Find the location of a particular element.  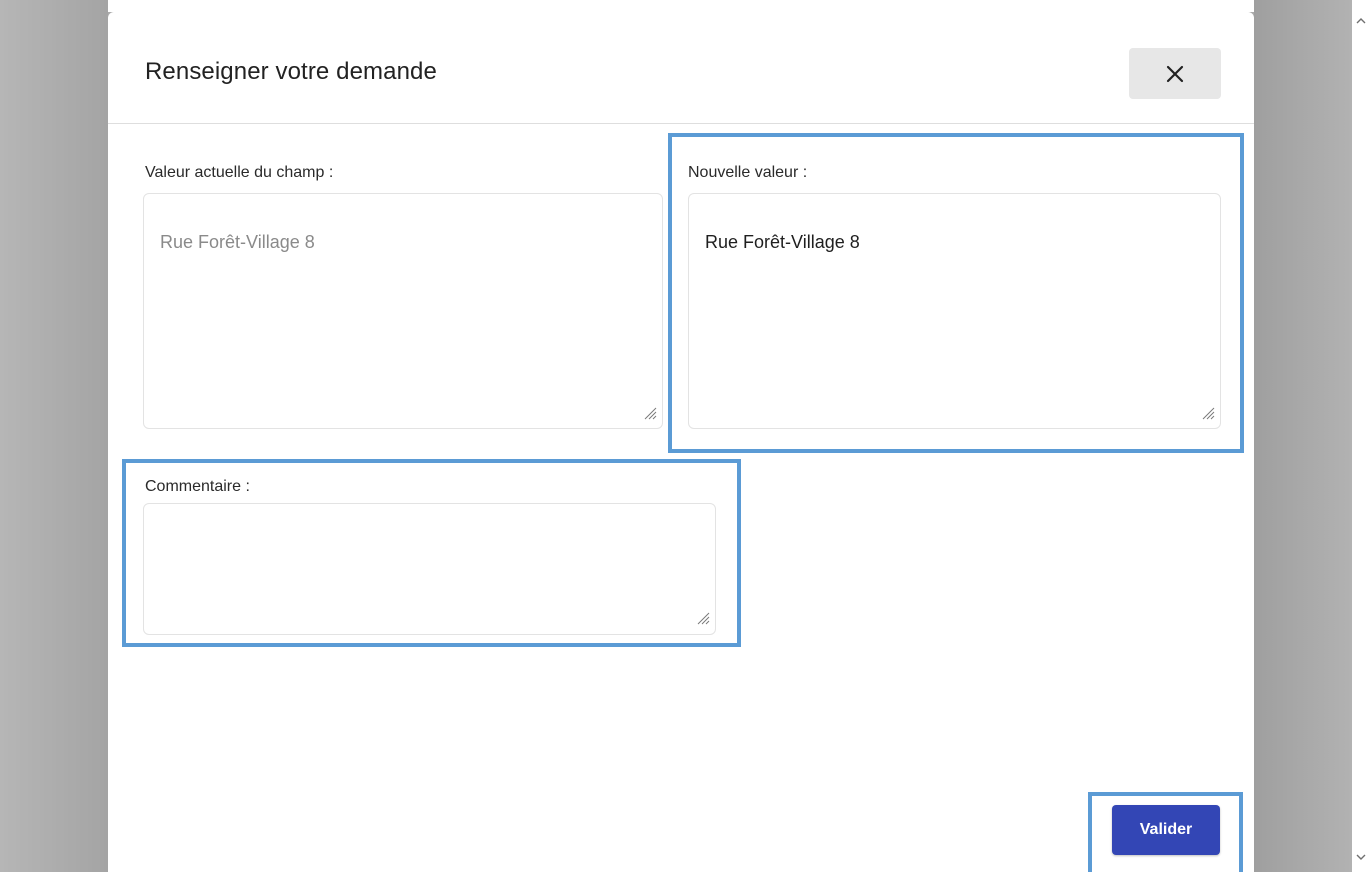

top-strip is located at coordinates (676, 6).